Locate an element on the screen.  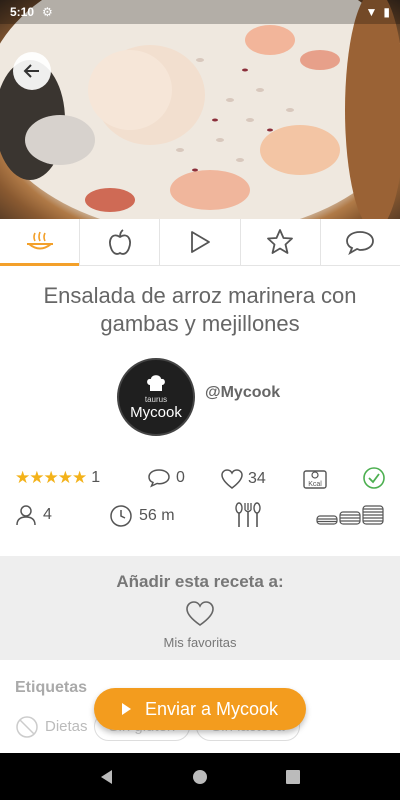
wifi-icon: ▼ is located at coordinates (371, 12).